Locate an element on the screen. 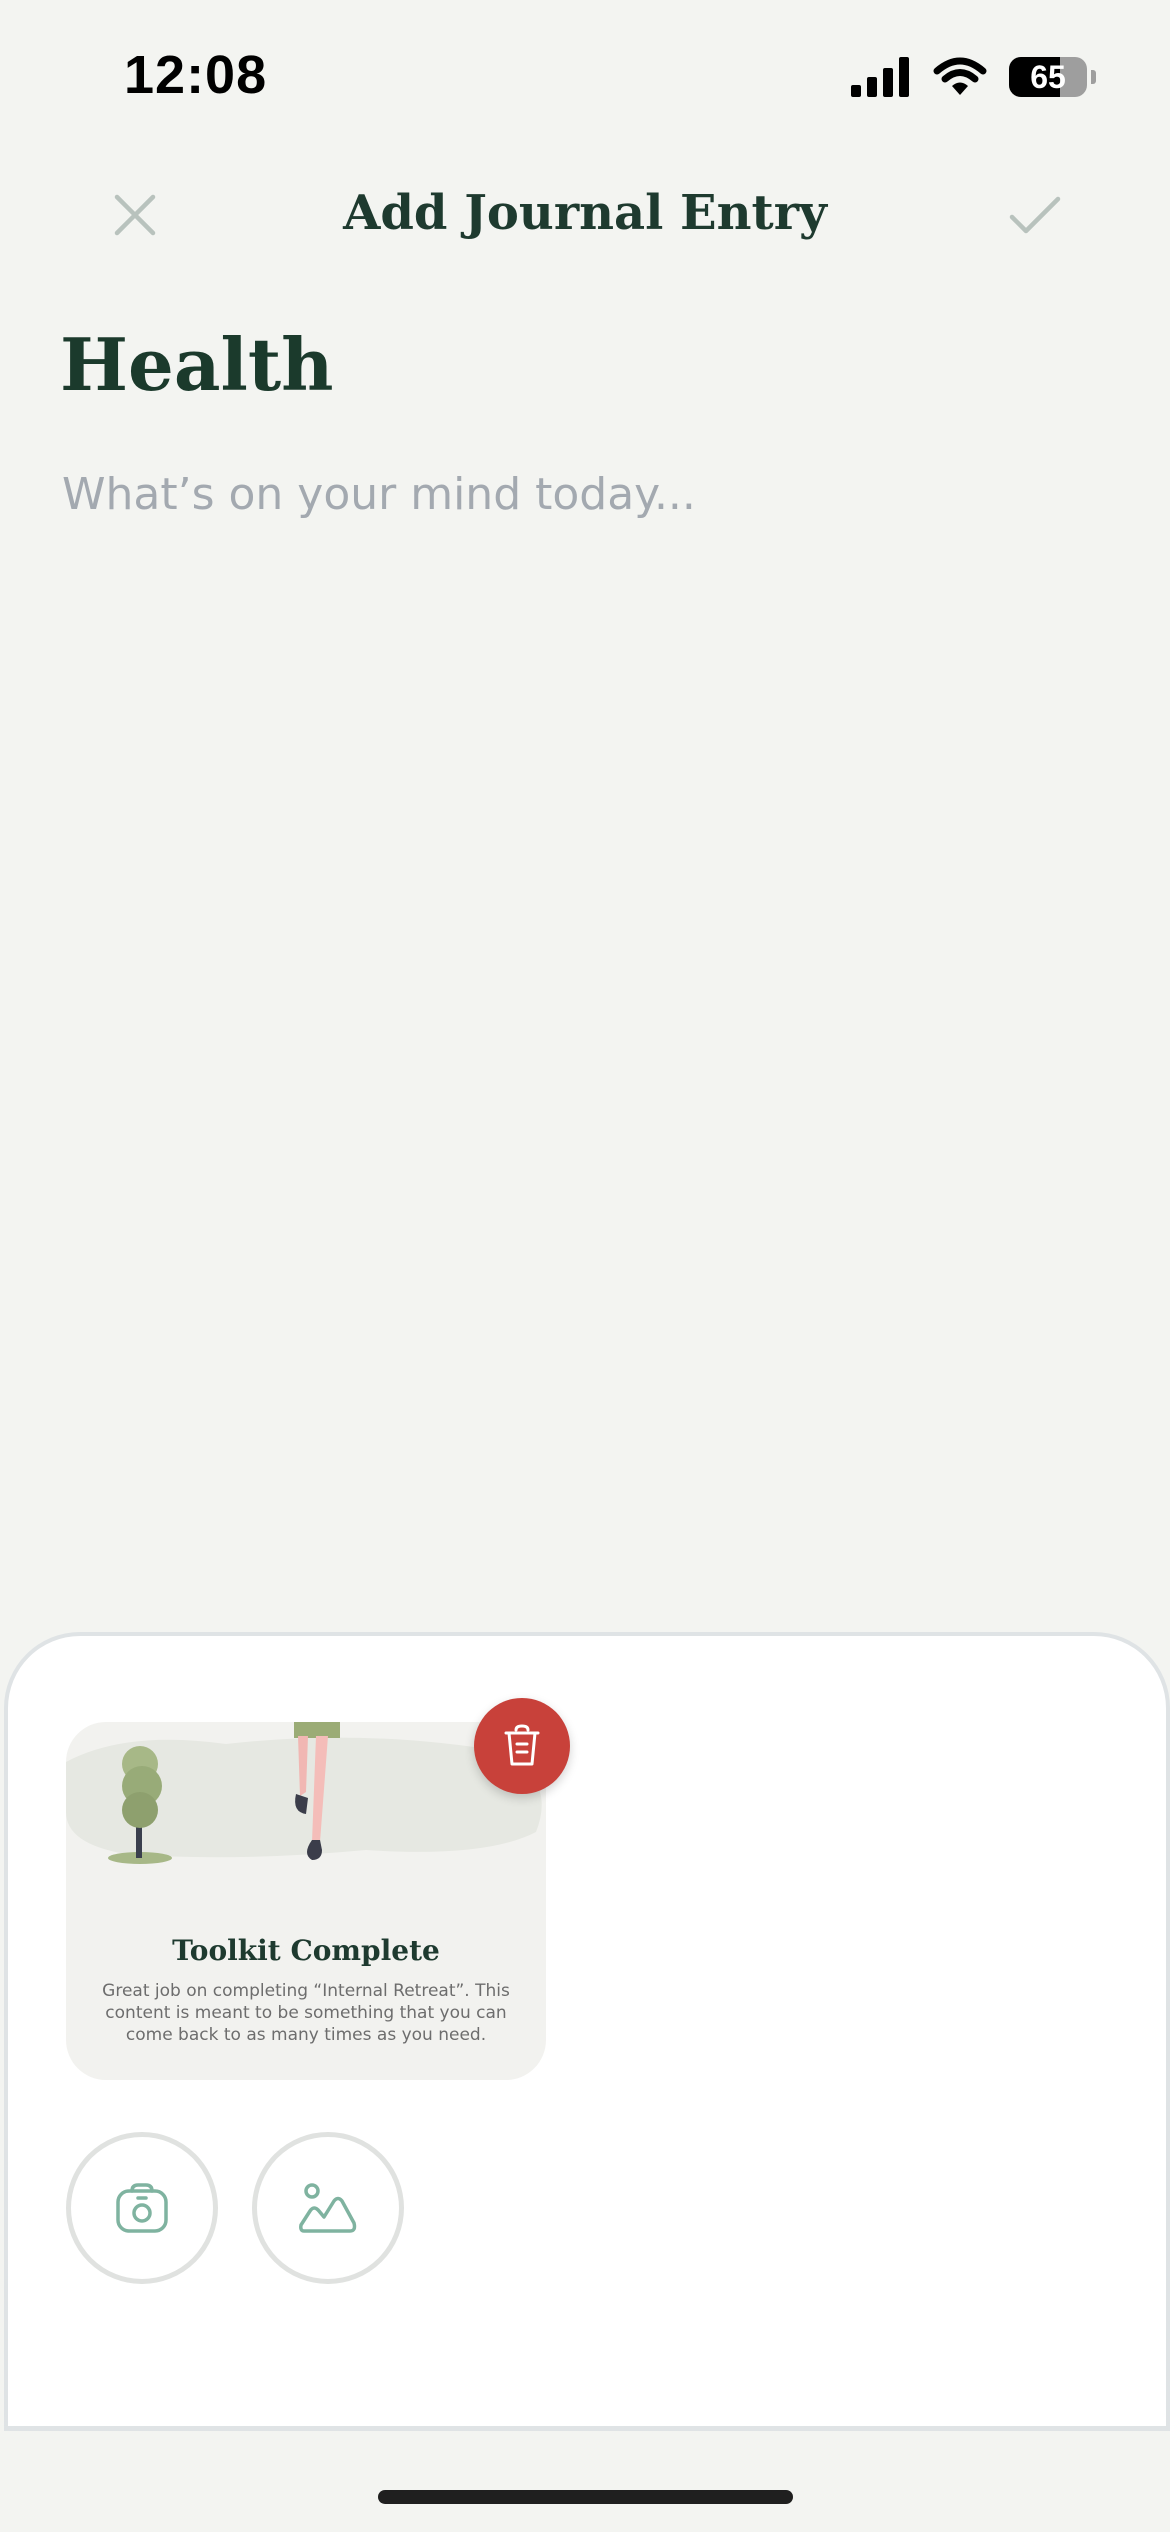 The width and height of the screenshot is (1170, 2532). image-icon is located at coordinates (328, 2208).